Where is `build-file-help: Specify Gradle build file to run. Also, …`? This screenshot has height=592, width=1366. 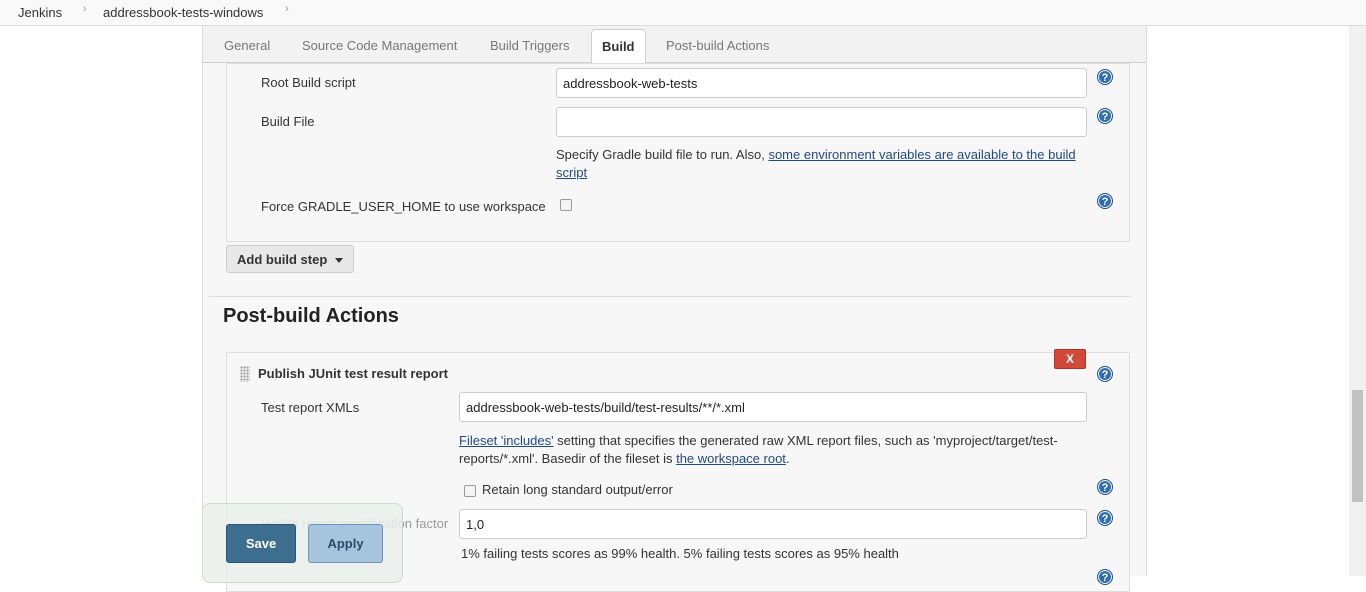 build-file-help: Specify Gradle build file to run. Also, … is located at coordinates (816, 163).